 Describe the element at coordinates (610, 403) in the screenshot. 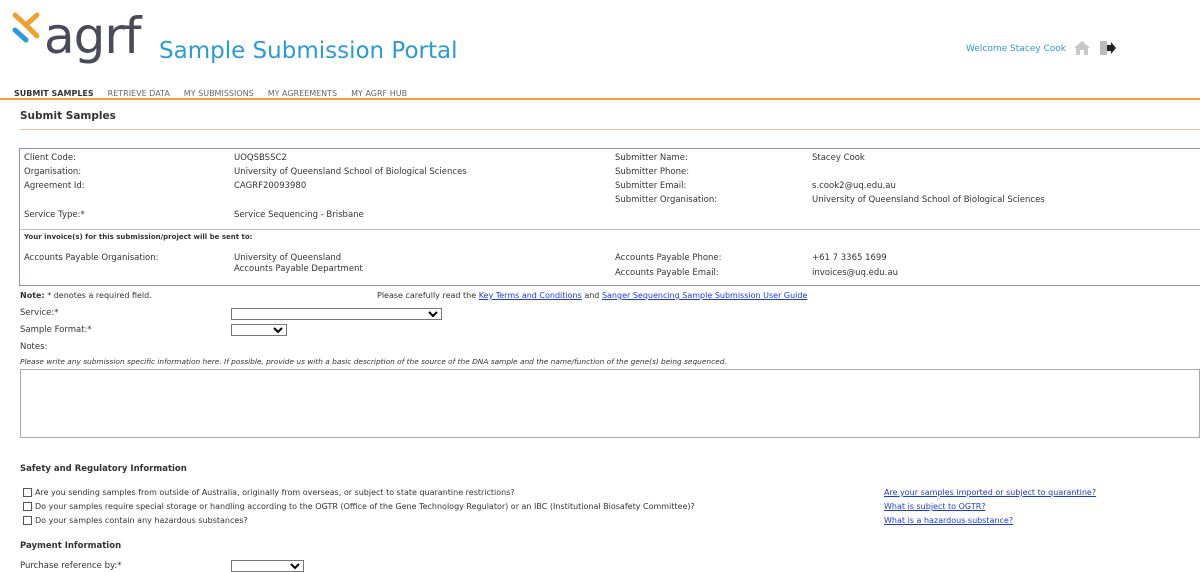

I see `notes-textarea` at that location.